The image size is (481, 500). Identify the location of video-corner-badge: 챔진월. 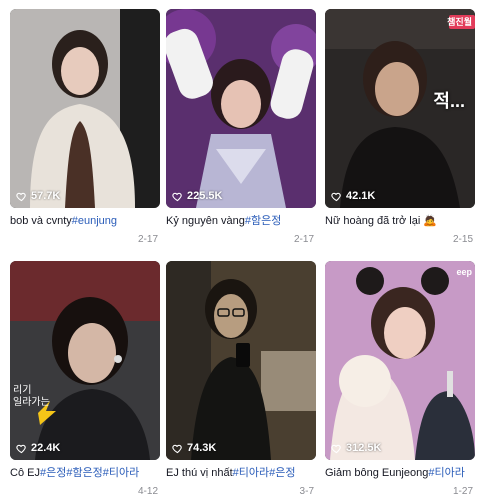
(459, 22).